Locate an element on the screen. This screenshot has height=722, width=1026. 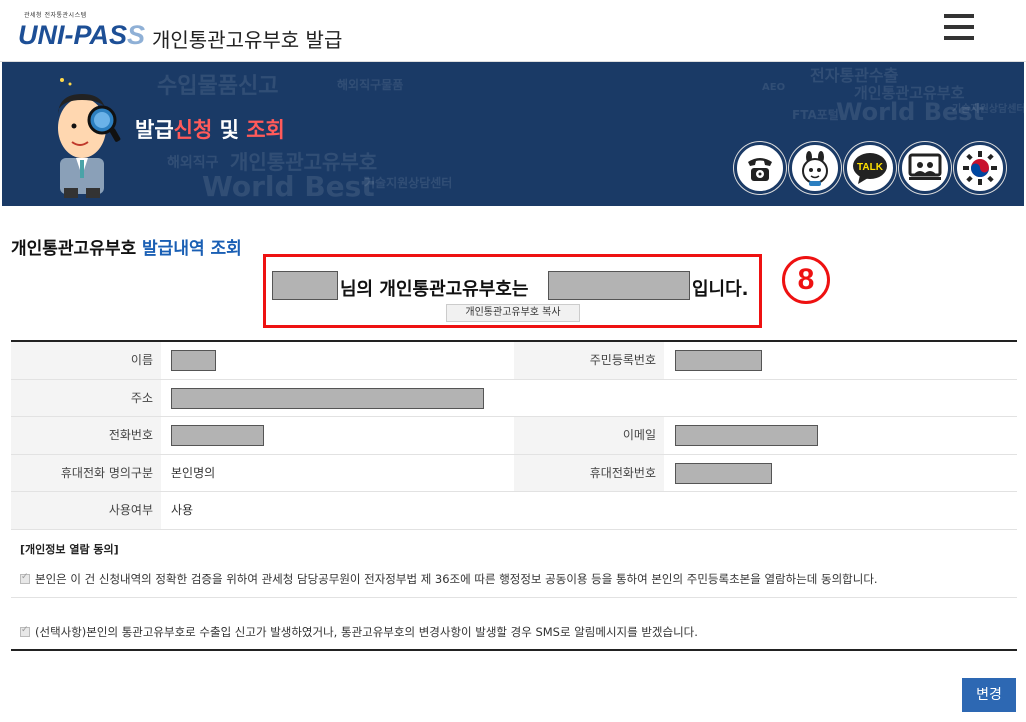
table-row: 이름 주민등록번호 is located at coordinates (514, 361).